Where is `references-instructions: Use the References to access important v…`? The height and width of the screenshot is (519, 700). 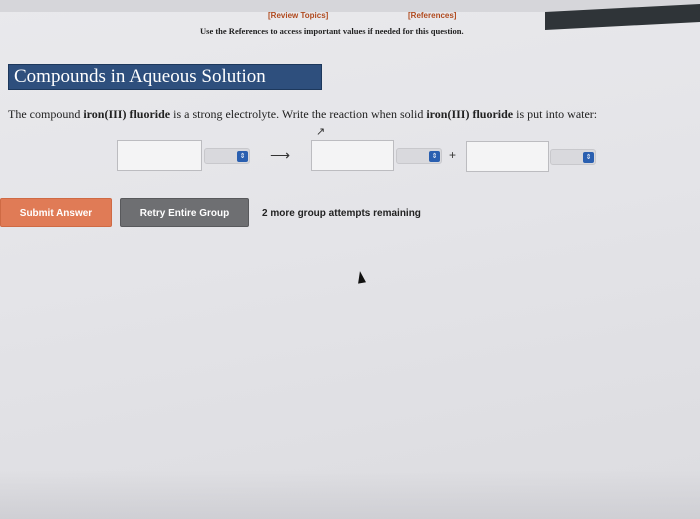
references-instructions: Use the References to access important v… is located at coordinates (332, 31).